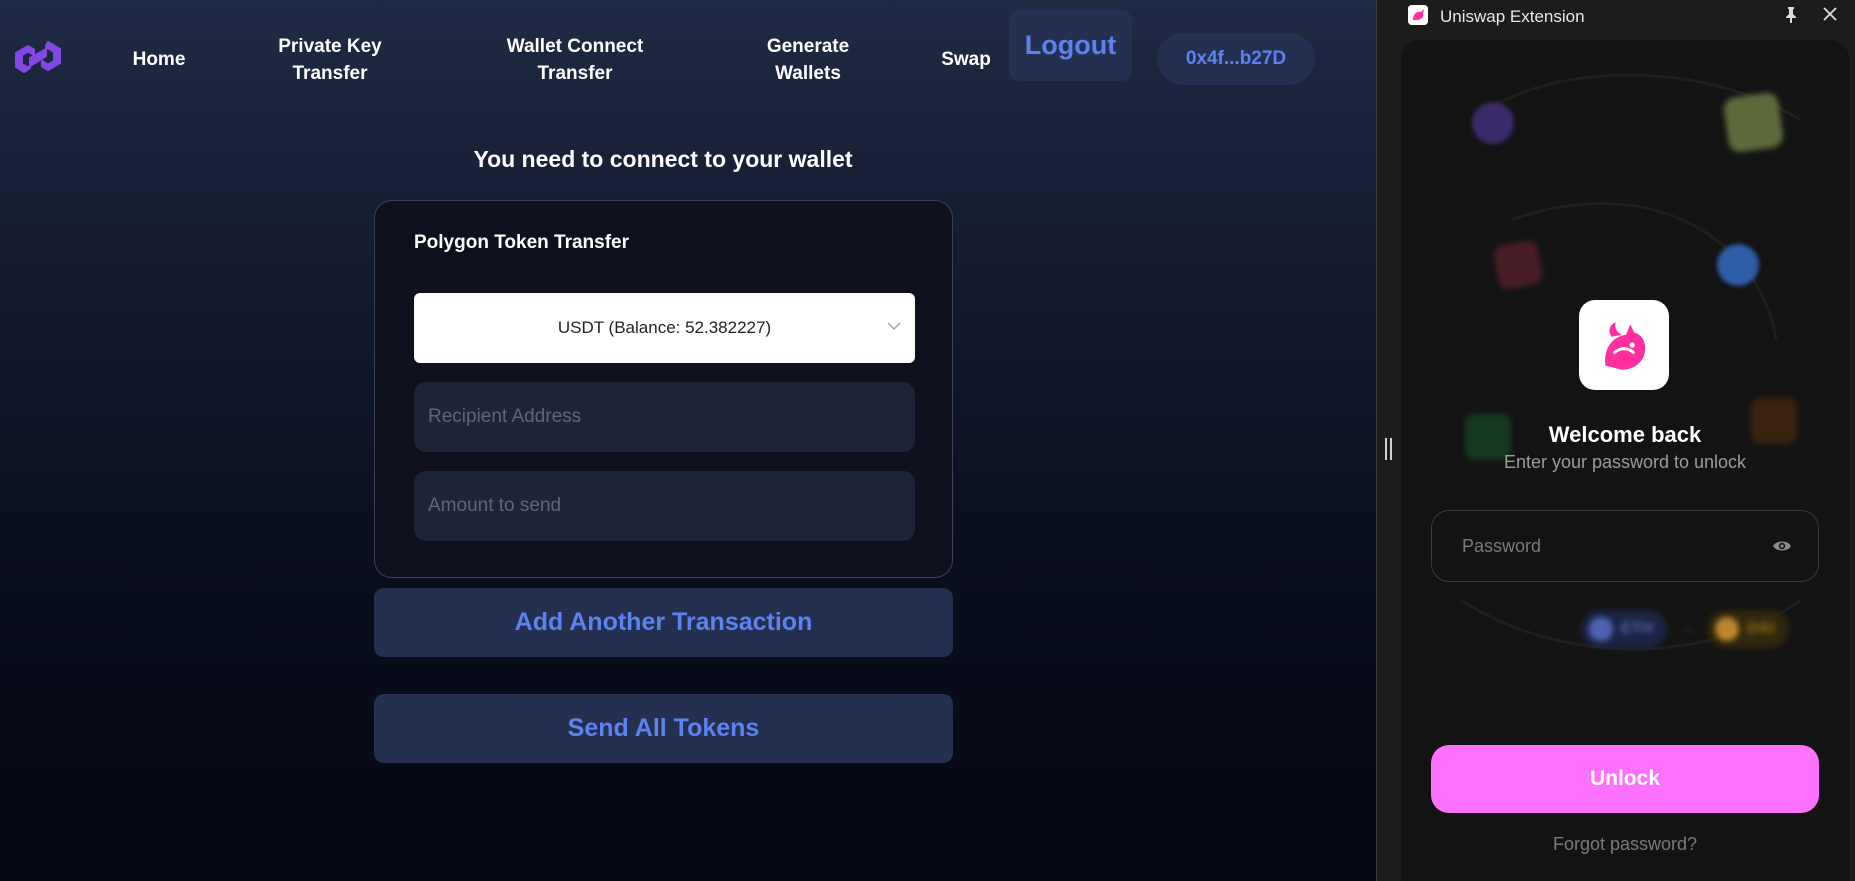  I want to click on pin-icon, so click(1791, 15).